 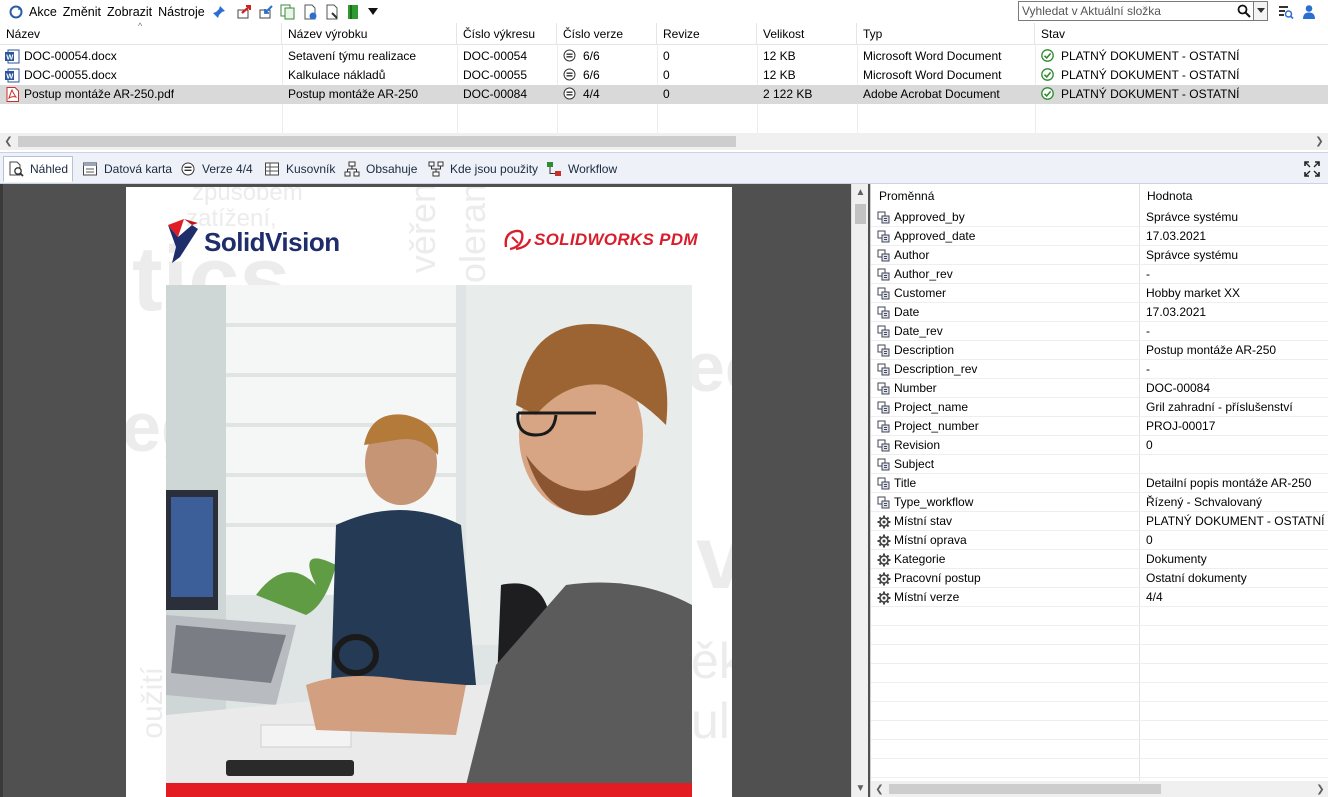 What do you see at coordinates (1236, 559) in the screenshot?
I see `variable-value: Dokumenty` at bounding box center [1236, 559].